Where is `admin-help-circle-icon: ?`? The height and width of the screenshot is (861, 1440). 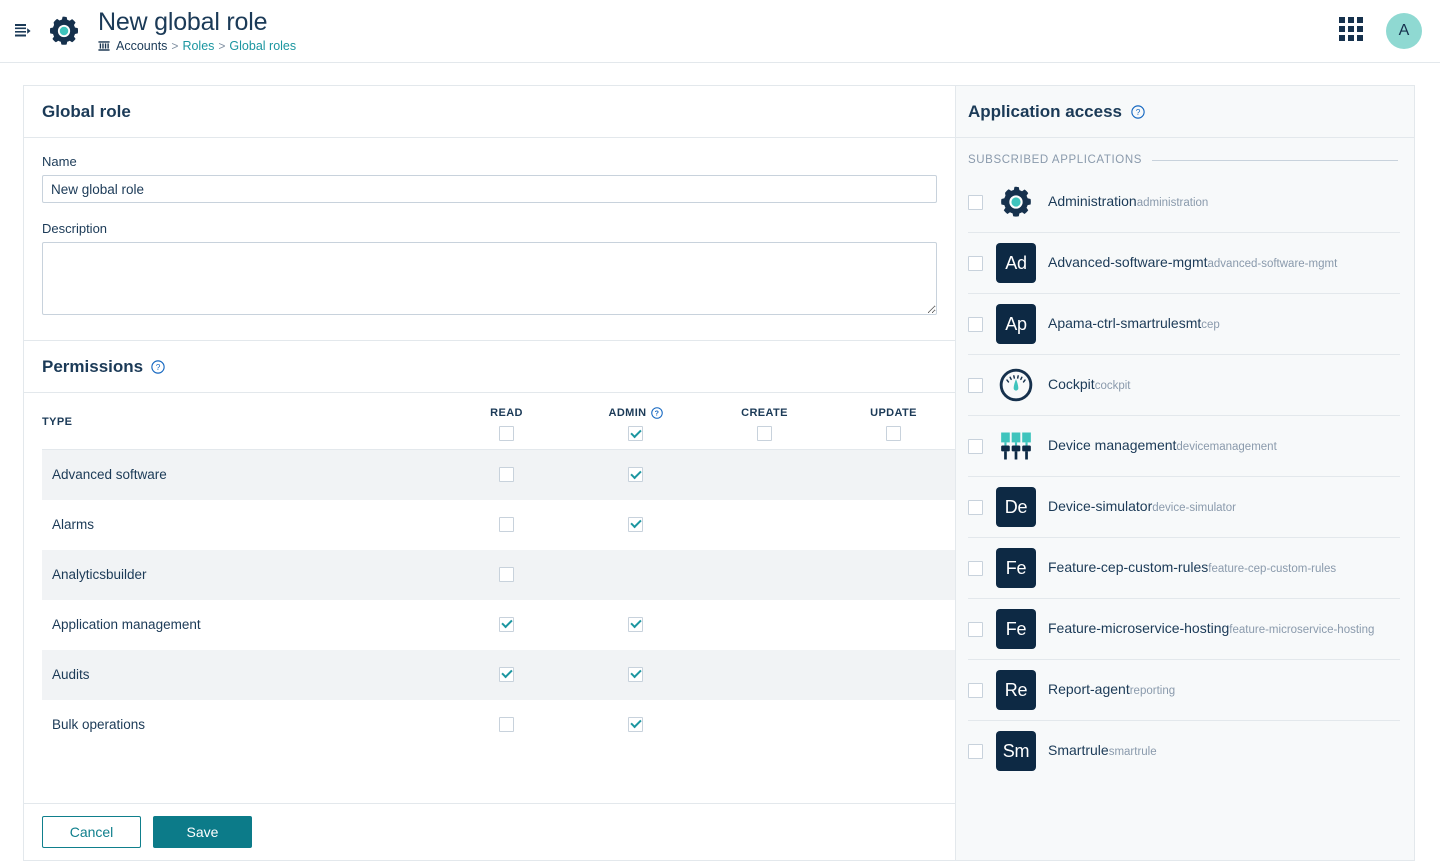 admin-help-circle-icon: ? is located at coordinates (656, 413).